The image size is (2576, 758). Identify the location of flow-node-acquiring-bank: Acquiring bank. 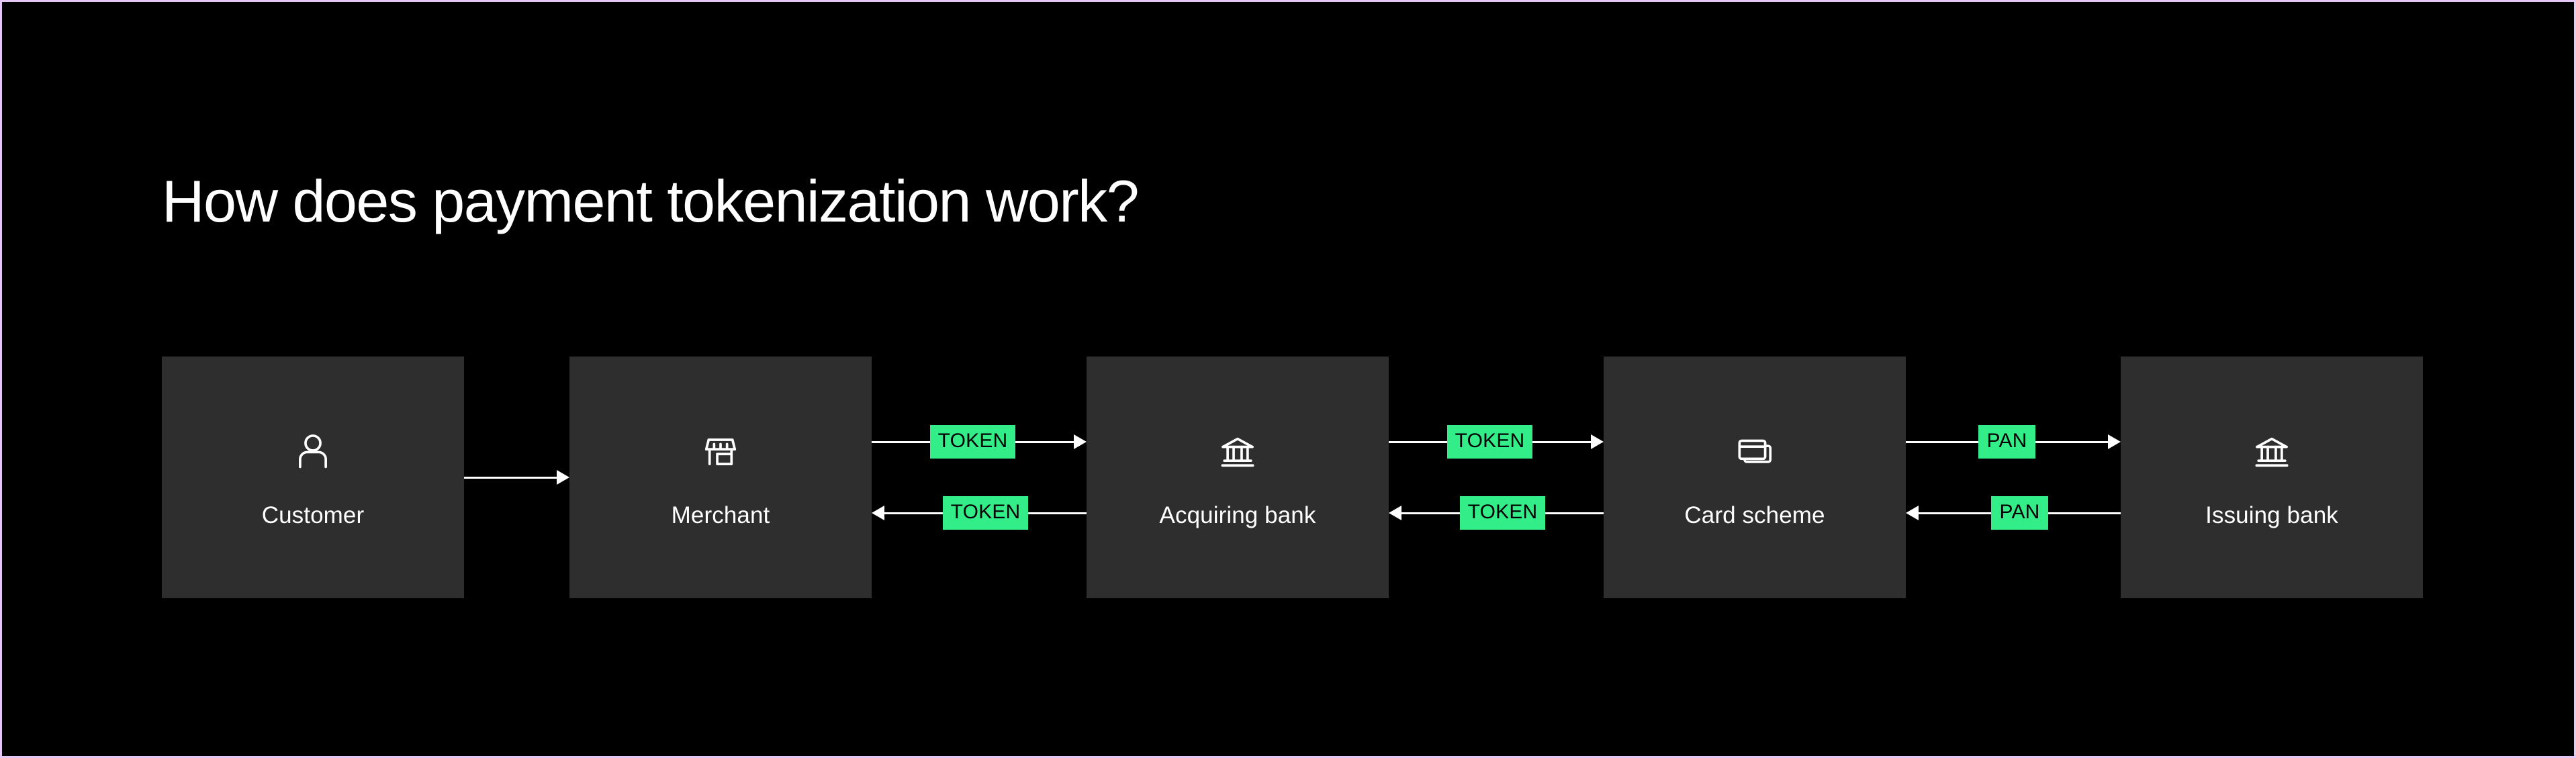
(1238, 477).